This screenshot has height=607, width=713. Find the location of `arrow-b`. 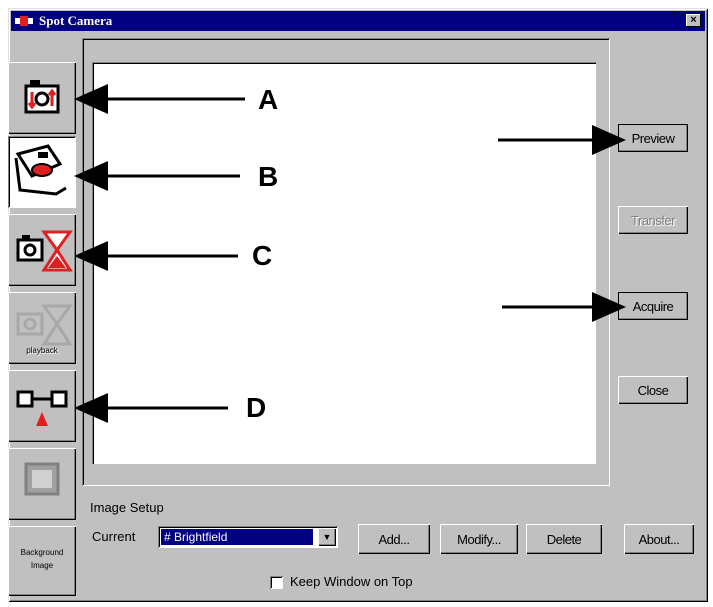

arrow-b is located at coordinates (91, 176).